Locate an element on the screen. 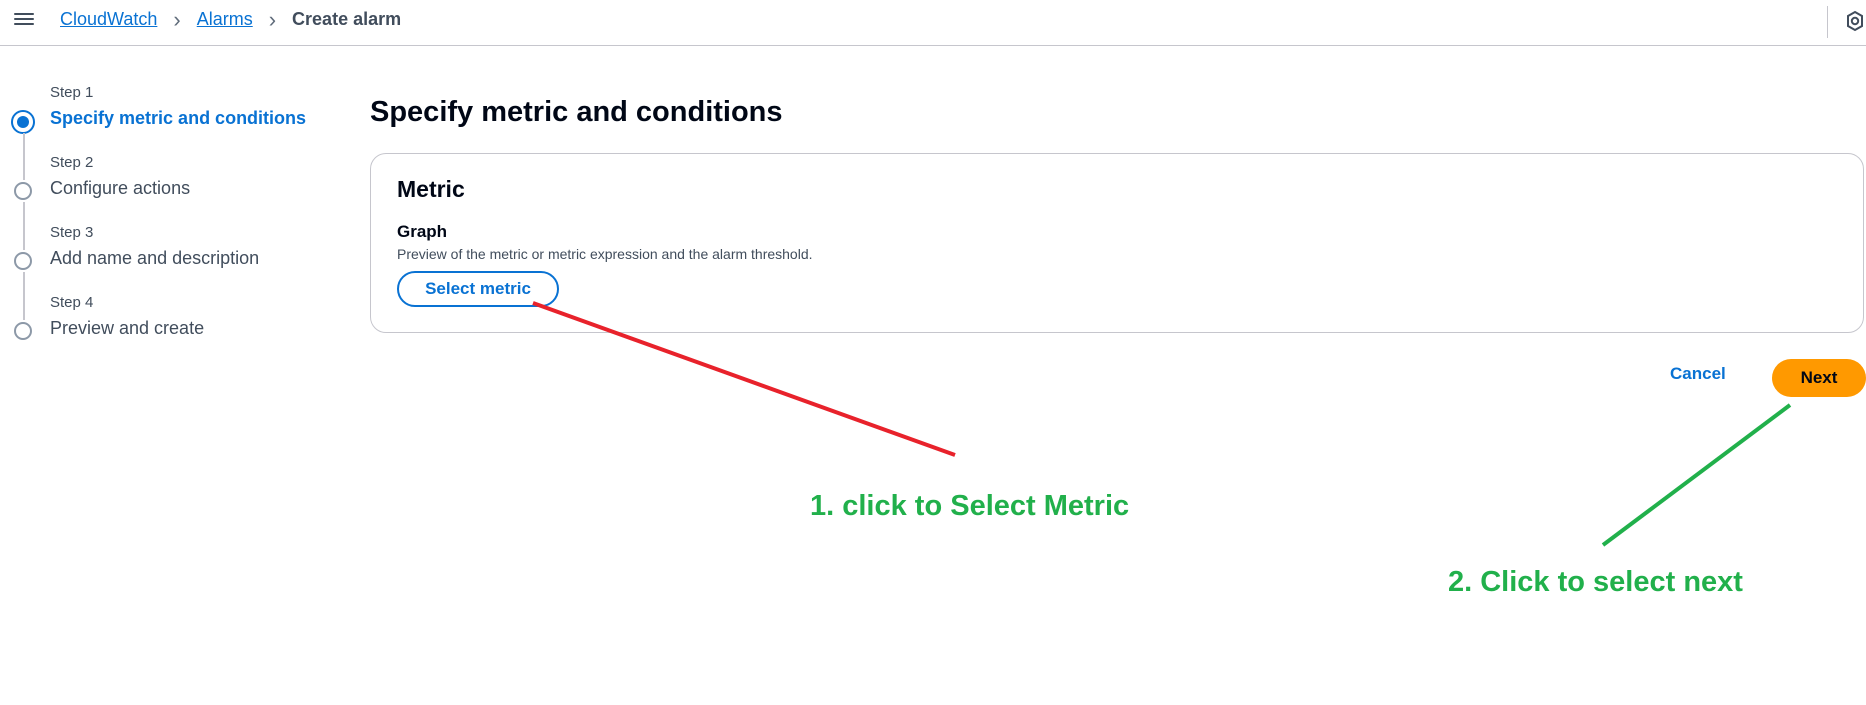 The image size is (1866, 705). page-title: Specify metric and conditions is located at coordinates (576, 112).